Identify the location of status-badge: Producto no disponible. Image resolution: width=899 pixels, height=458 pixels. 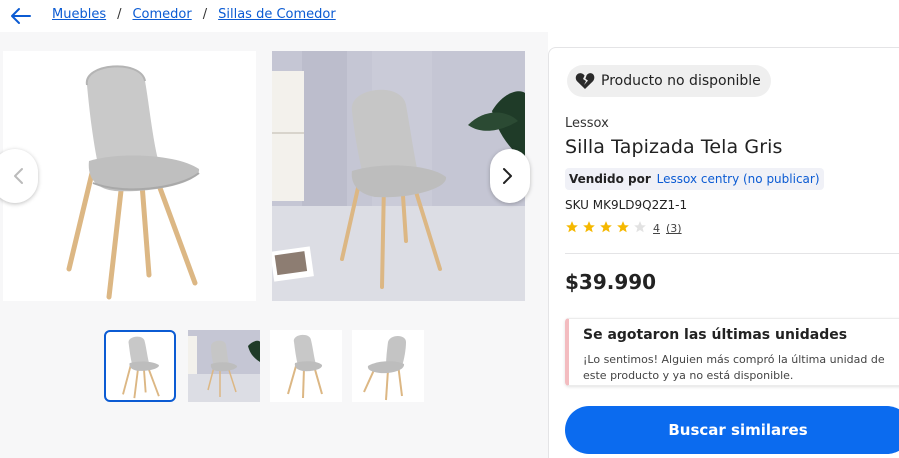
(669, 81).